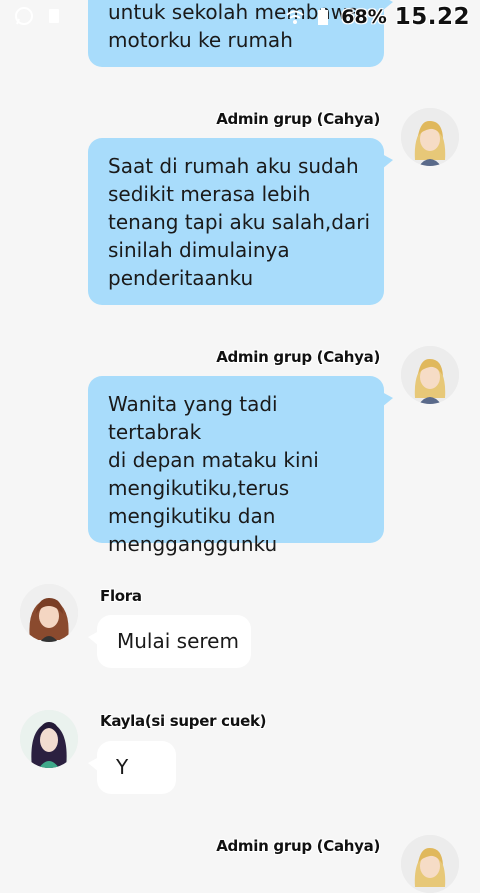 The image size is (480, 893). I want to click on message-bubble-5: Y, so click(132, 767).